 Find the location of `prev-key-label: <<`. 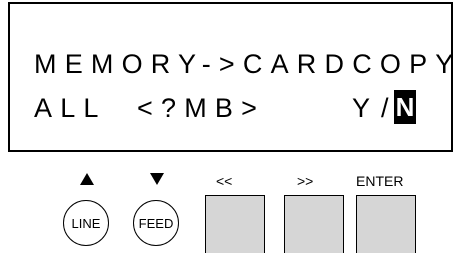

prev-key-label: << is located at coordinates (224, 181).